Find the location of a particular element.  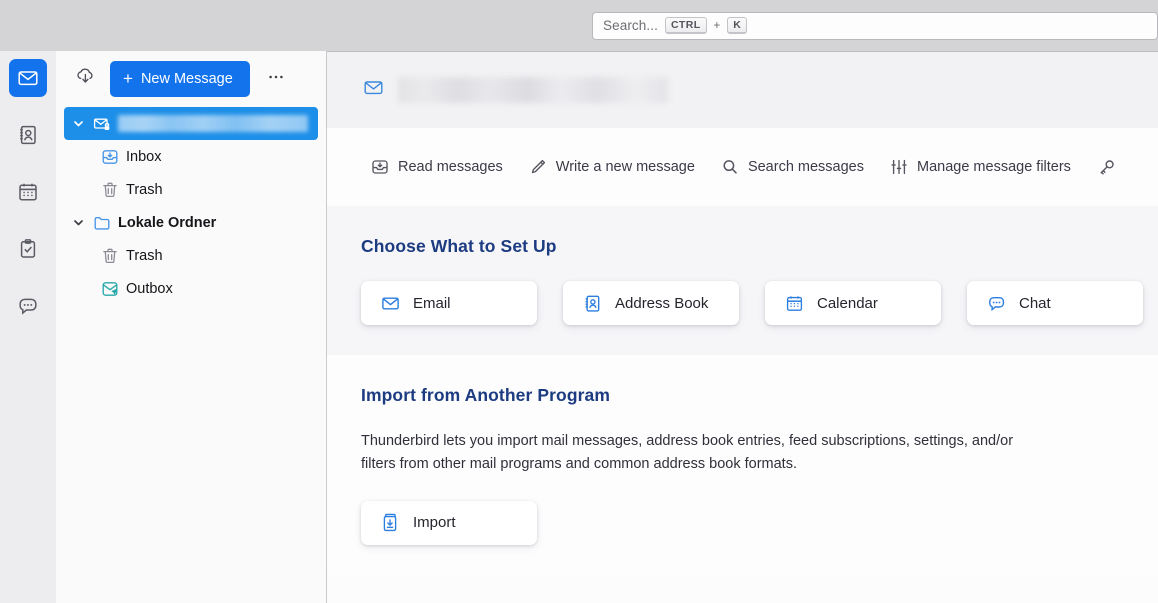

titlebar: Search... CTRL + K is located at coordinates (579, 25).